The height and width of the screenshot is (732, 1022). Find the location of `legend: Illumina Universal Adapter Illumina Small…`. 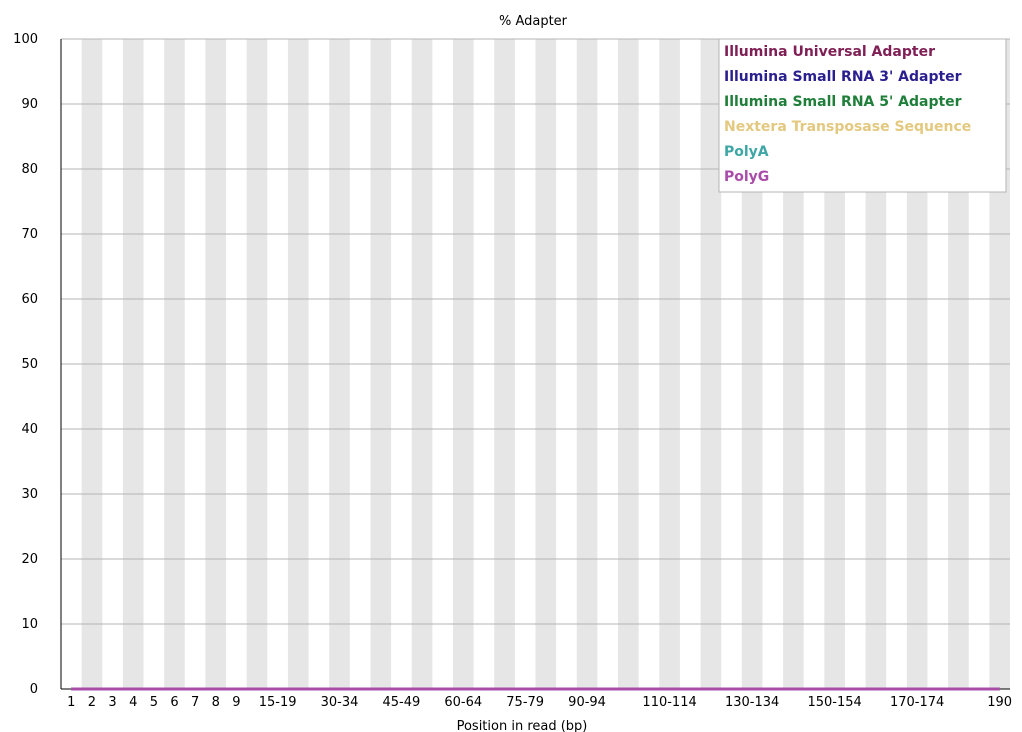

legend: Illumina Universal Adapter Illumina Small… is located at coordinates (862, 115).